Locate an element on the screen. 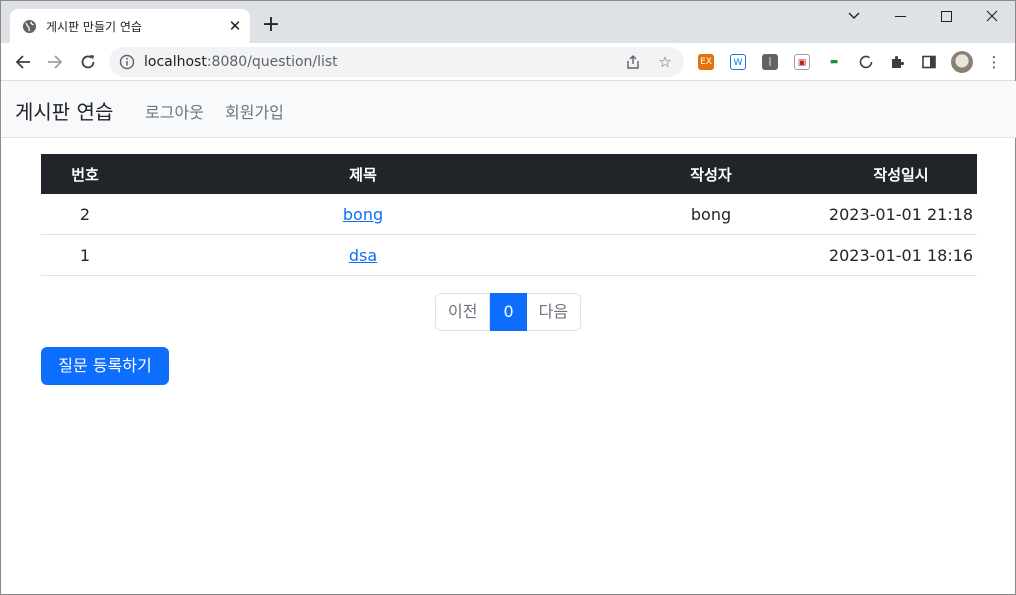 The width and height of the screenshot is (1016, 595). tab-strip: 게시판 만들기 연습 ✕ + is located at coordinates (508, 22).